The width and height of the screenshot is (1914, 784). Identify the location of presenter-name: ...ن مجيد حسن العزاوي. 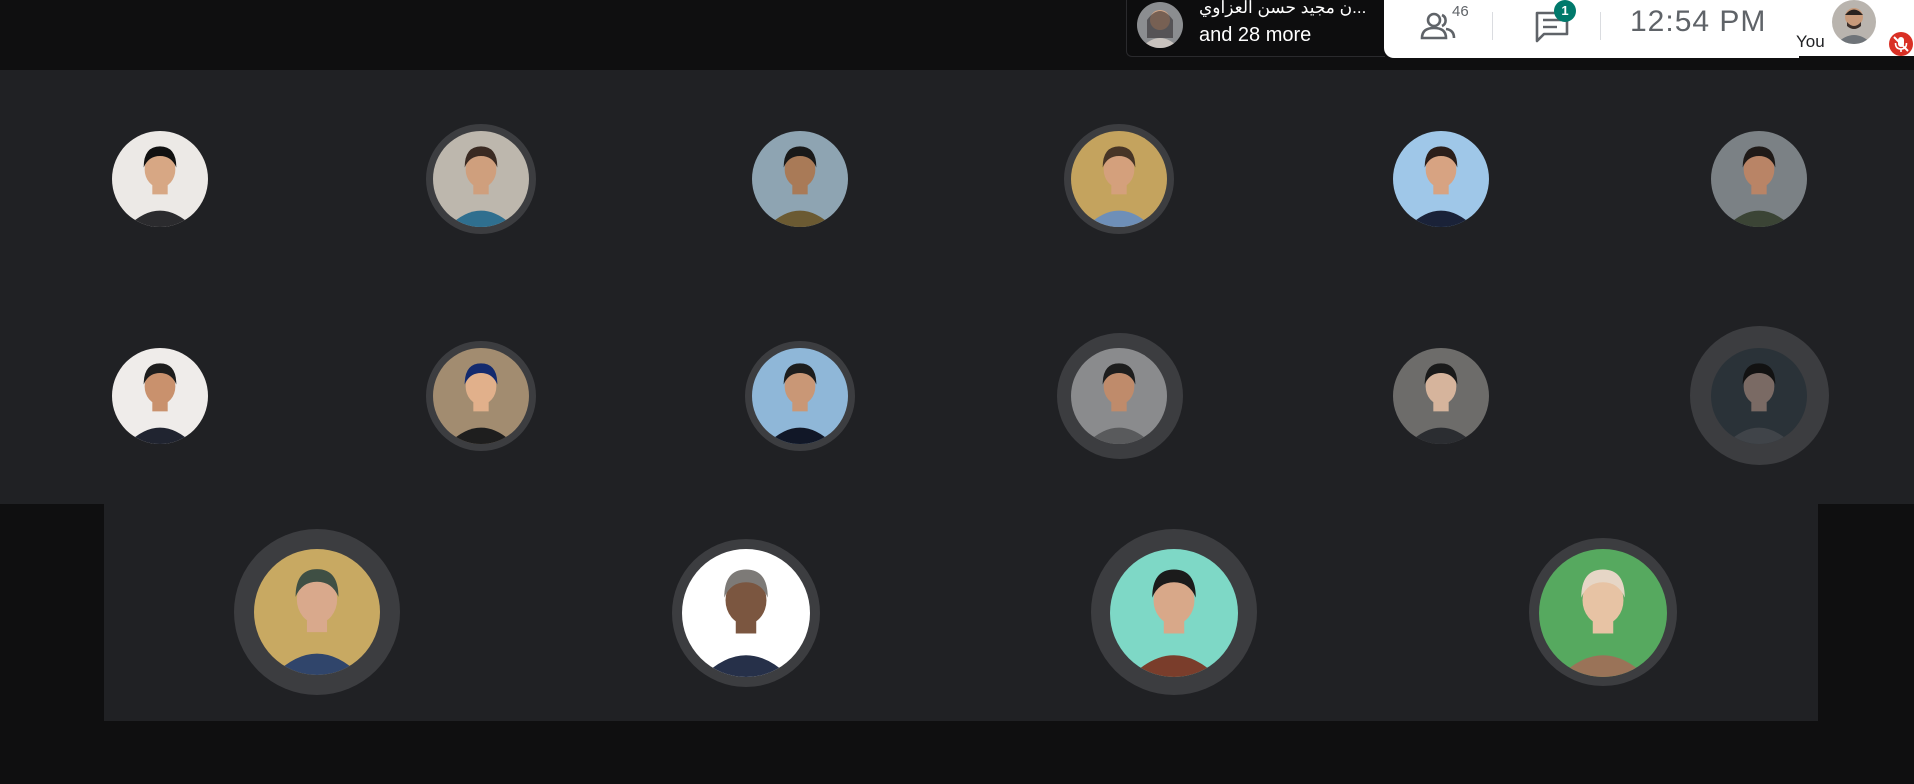
(1283, 8).